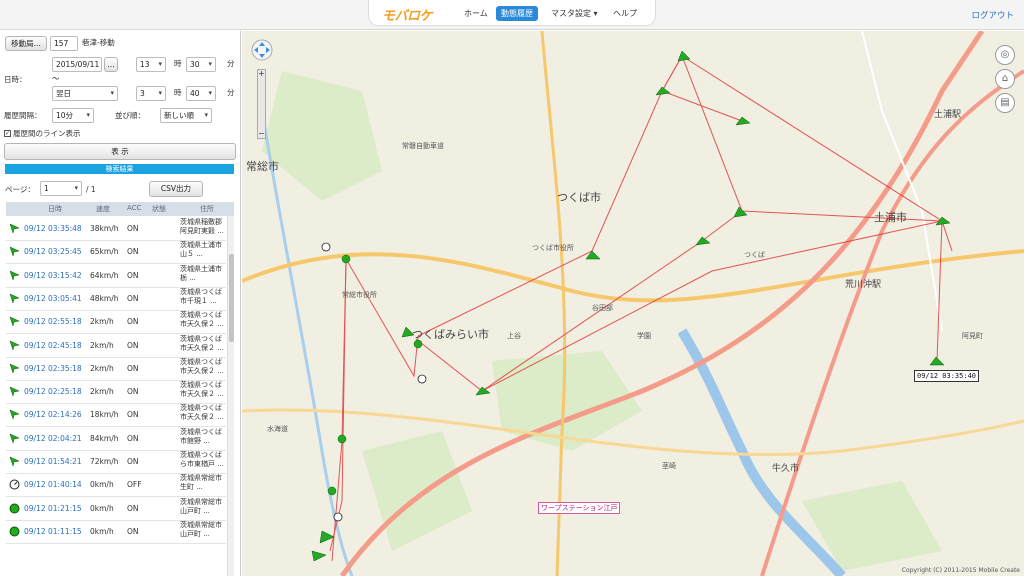 This screenshot has height=576, width=1024. I want to click on row-speed: 72km/h, so click(104, 461).